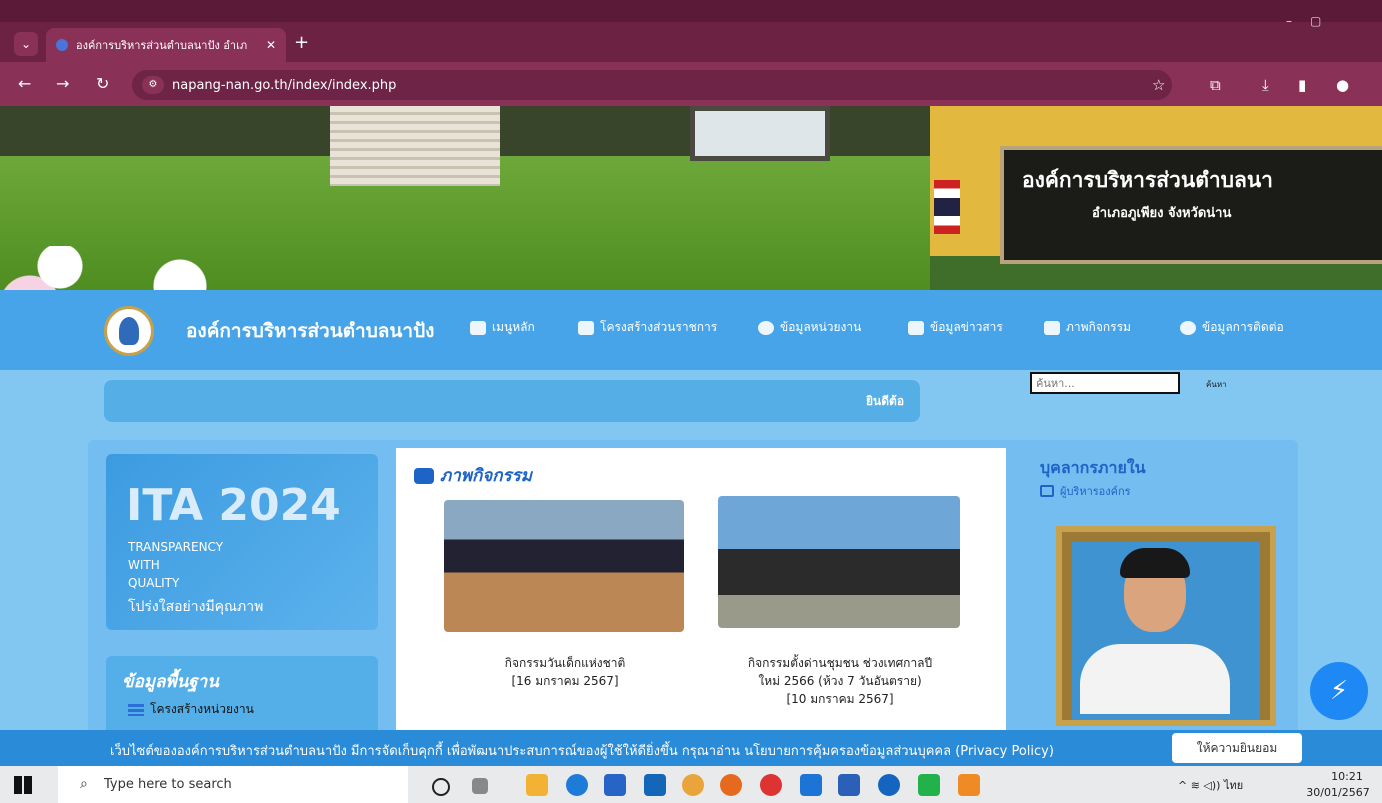 The height and width of the screenshot is (803, 1382). I want to click on profile-icon: ●, so click(1342, 85).